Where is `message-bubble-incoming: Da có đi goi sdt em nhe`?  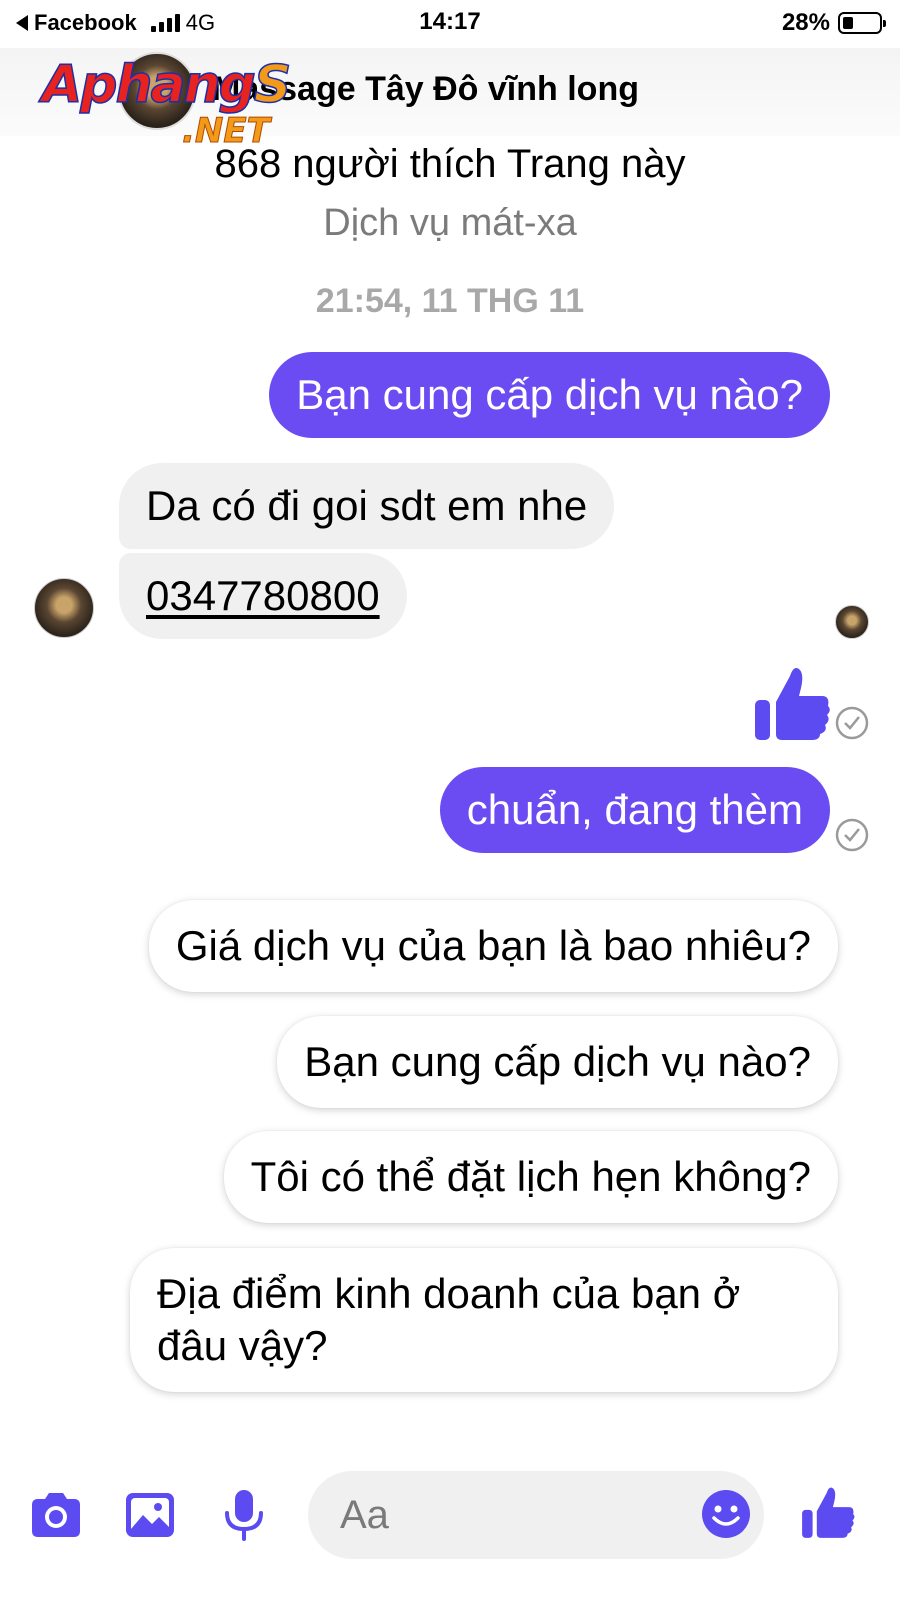
message-bubble-incoming: Da có đi goi sdt em nhe is located at coordinates (367, 506).